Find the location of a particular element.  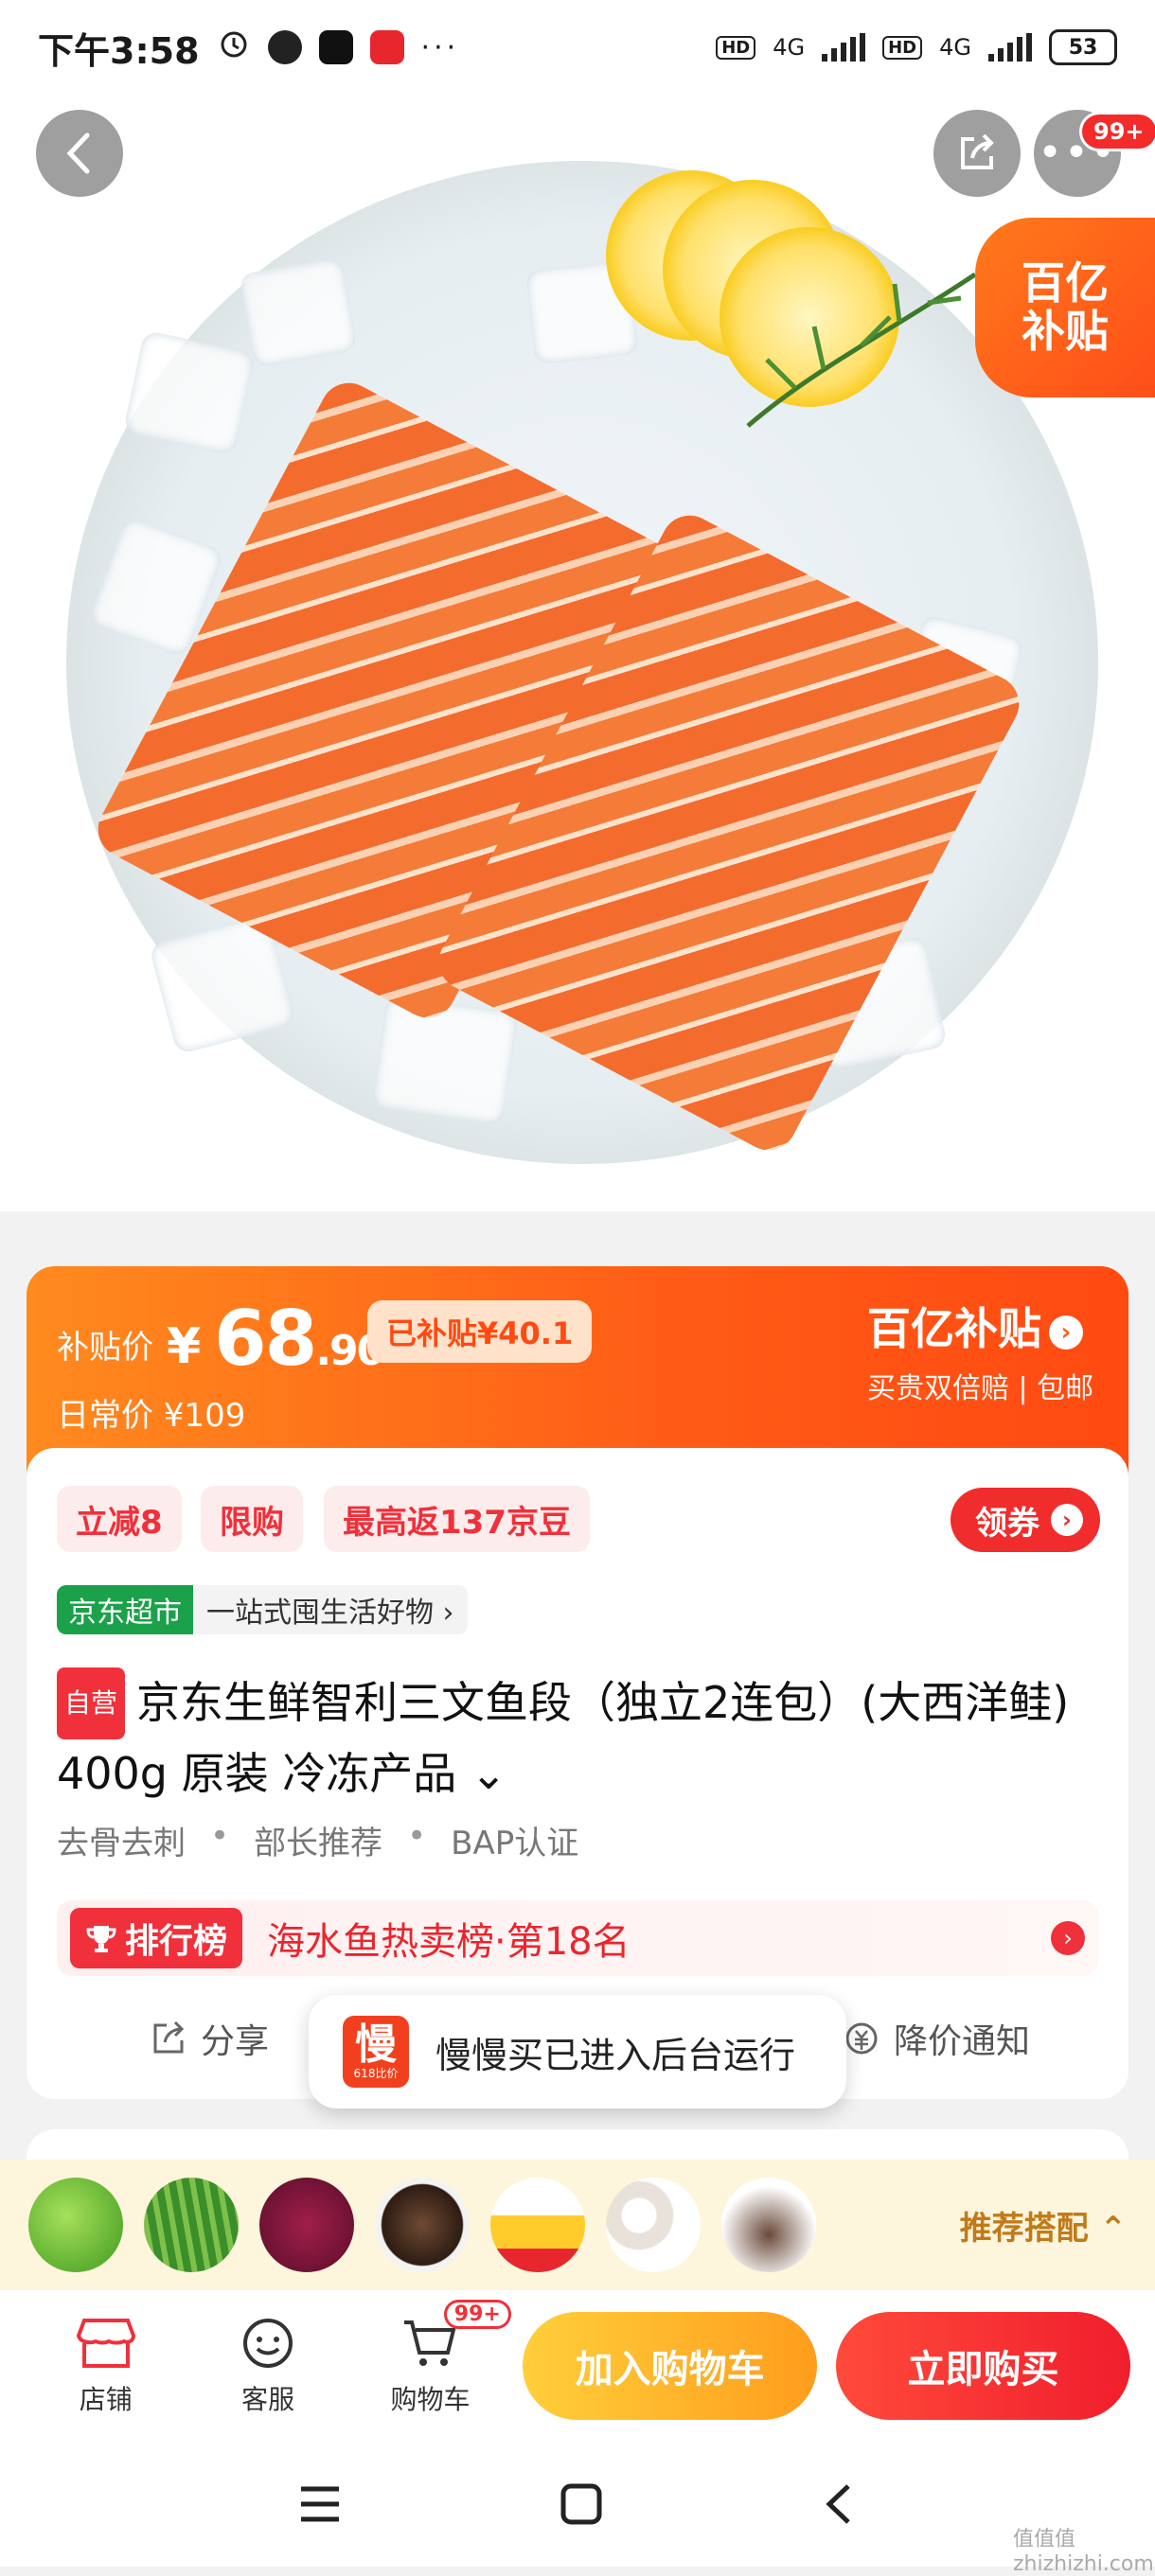

add-to-cart-button: 加入购物车 is located at coordinates (670, 2366).